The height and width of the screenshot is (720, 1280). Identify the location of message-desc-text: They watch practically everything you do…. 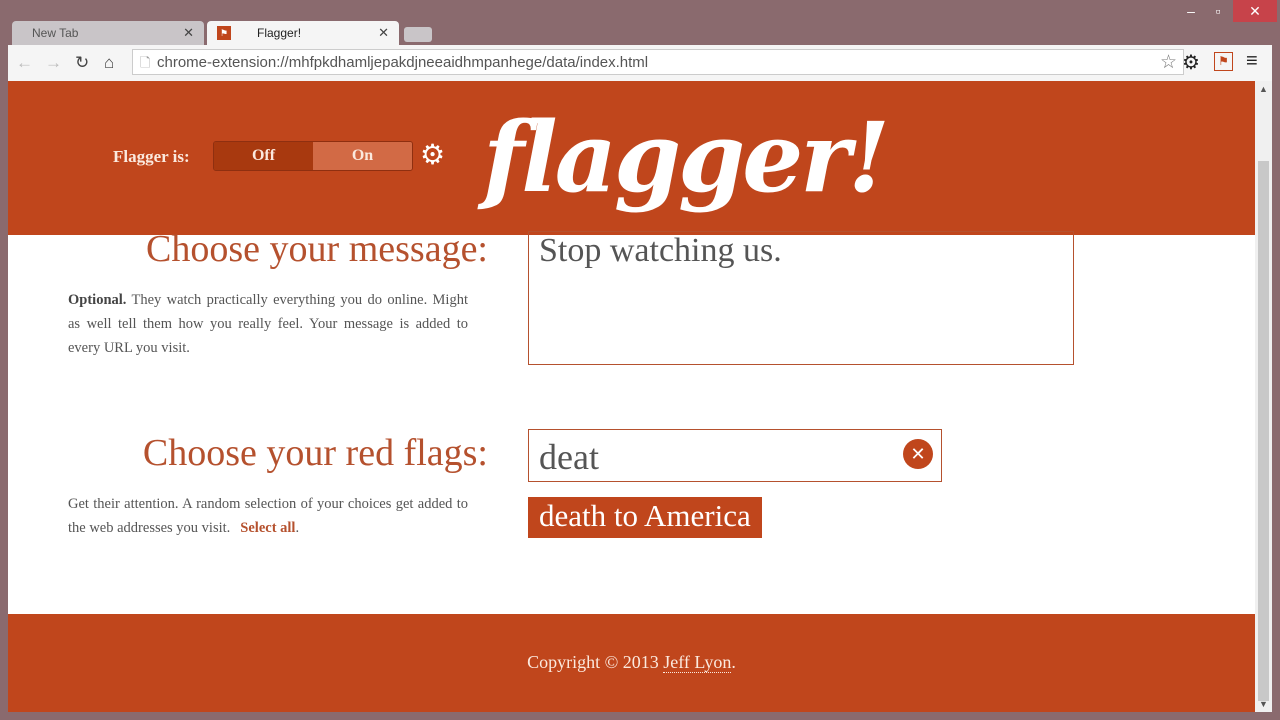
(268, 324).